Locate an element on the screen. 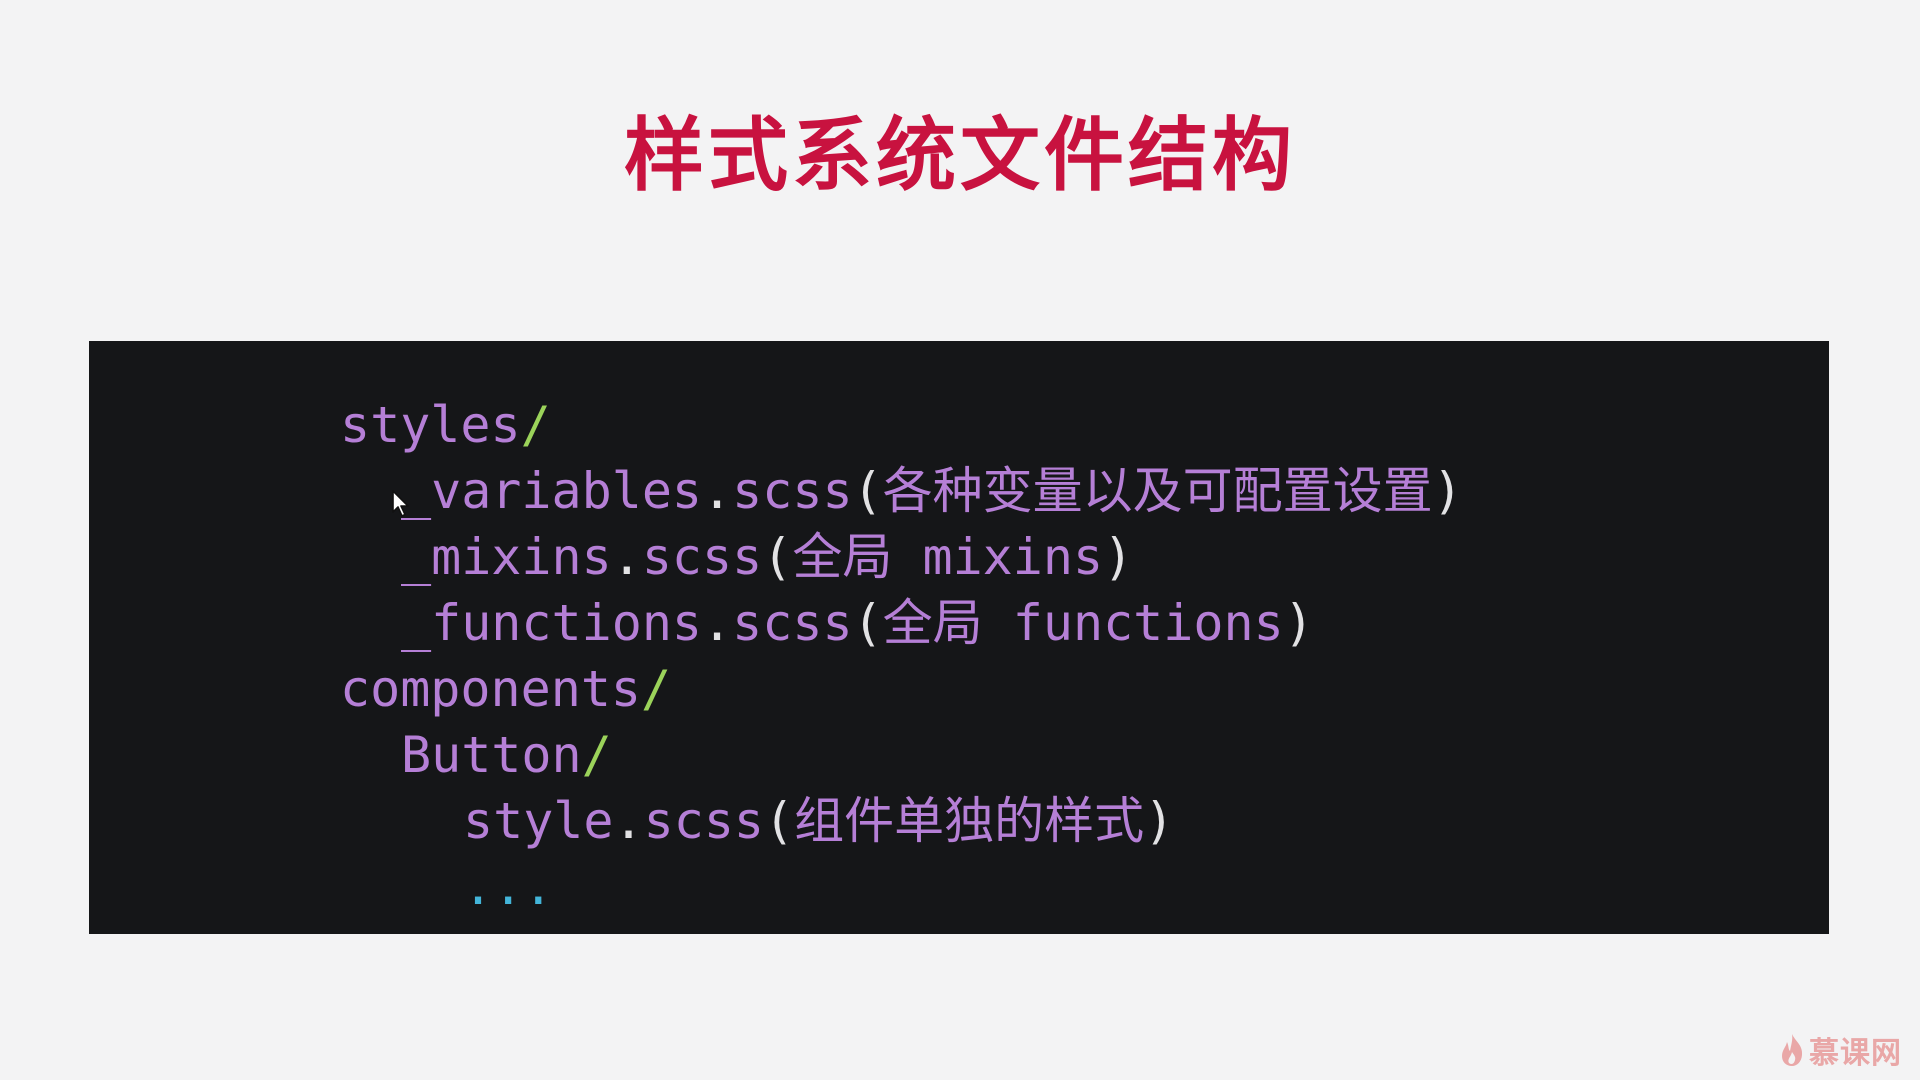 The width and height of the screenshot is (1920, 1080). mouse-pointer-icon is located at coordinates (400, 503).